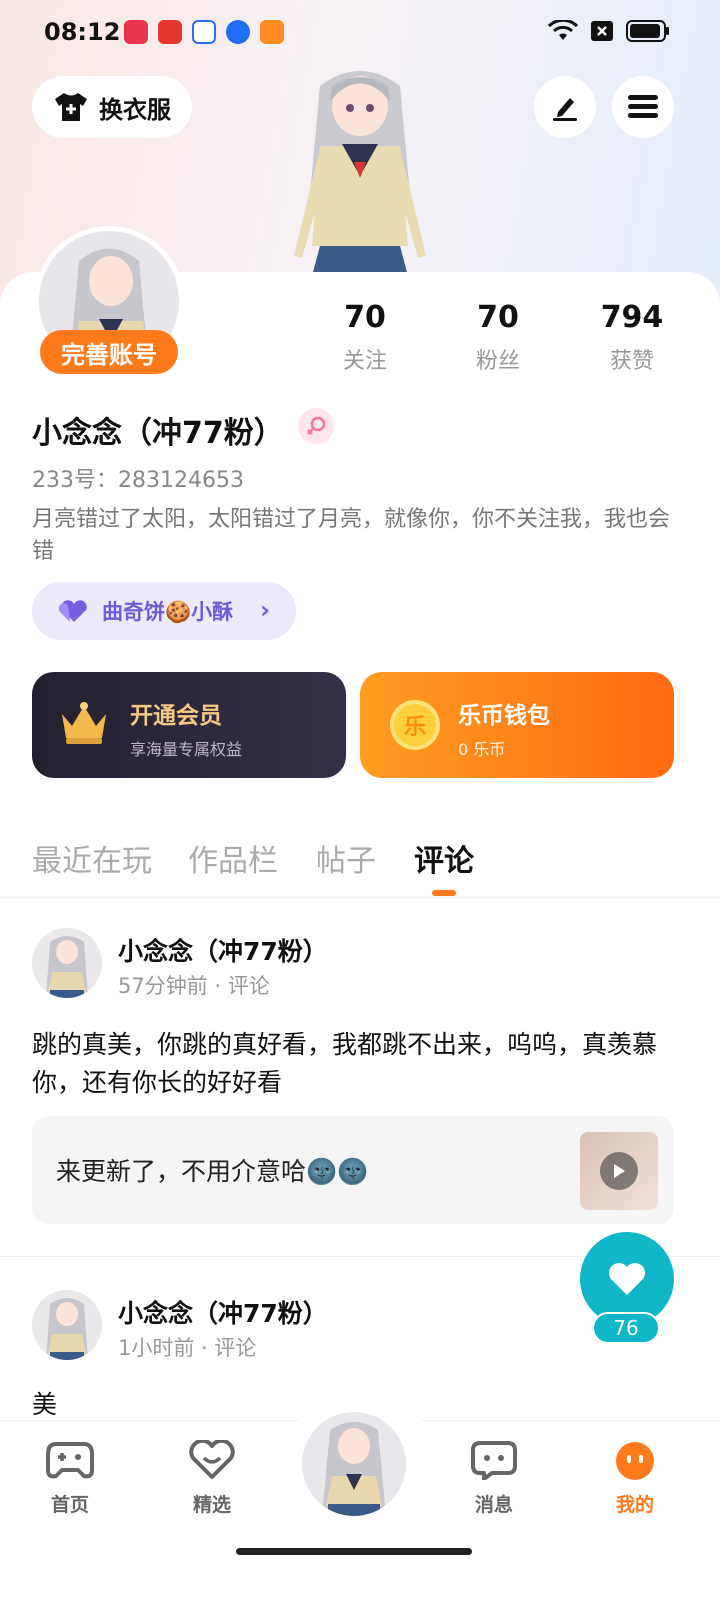 The image size is (720, 1600). I want to click on following-count: 70, so click(365, 317).